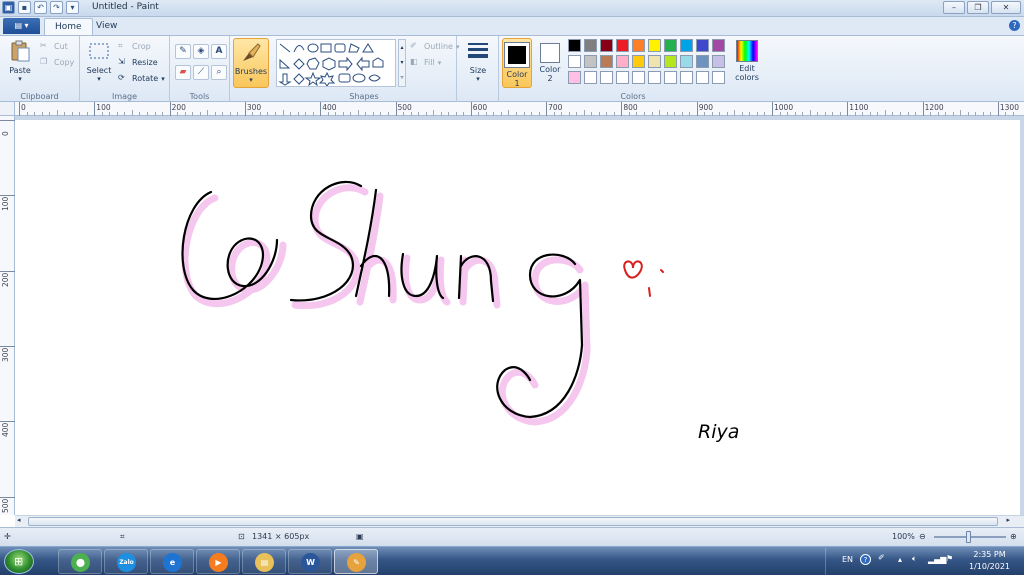 This screenshot has width=1024, height=576. I want to click on tab-view: View, so click(106, 26).